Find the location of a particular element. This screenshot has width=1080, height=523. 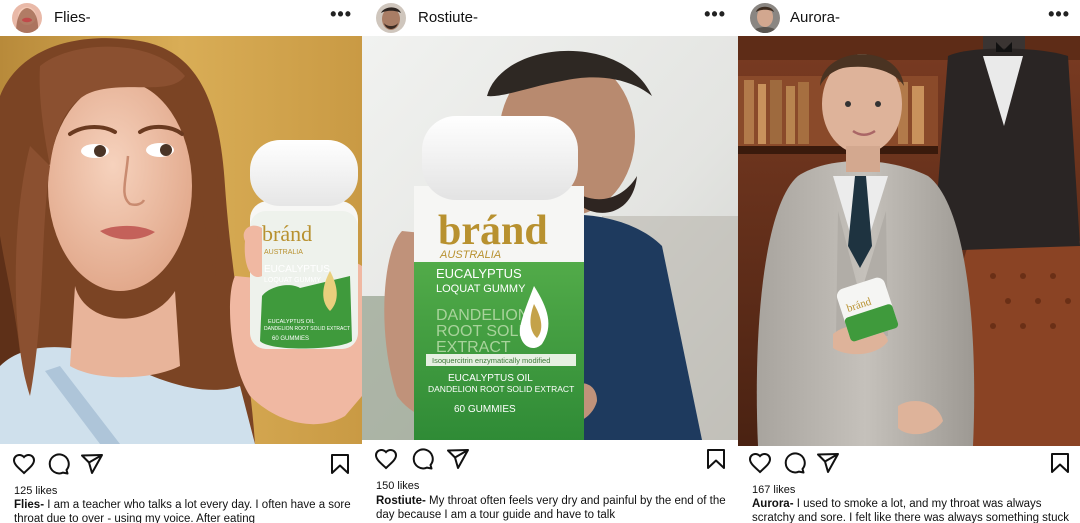

username: Aurora- is located at coordinates (815, 17).